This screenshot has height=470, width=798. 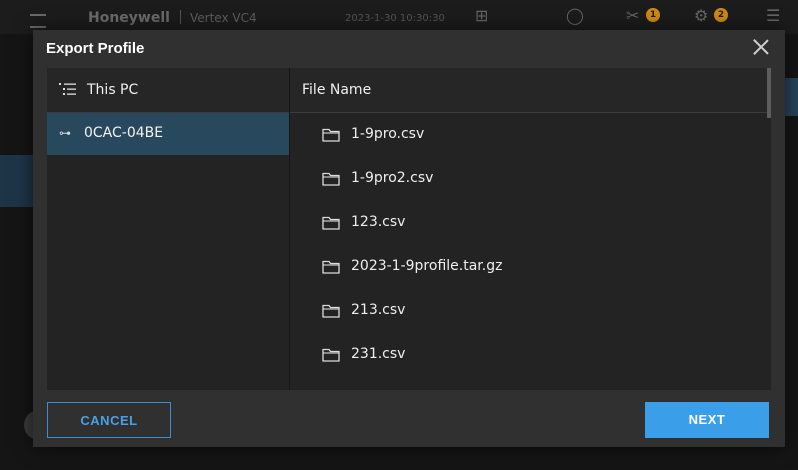 What do you see at coordinates (95, 48) in the screenshot?
I see `dialog-title: Export Profile` at bounding box center [95, 48].